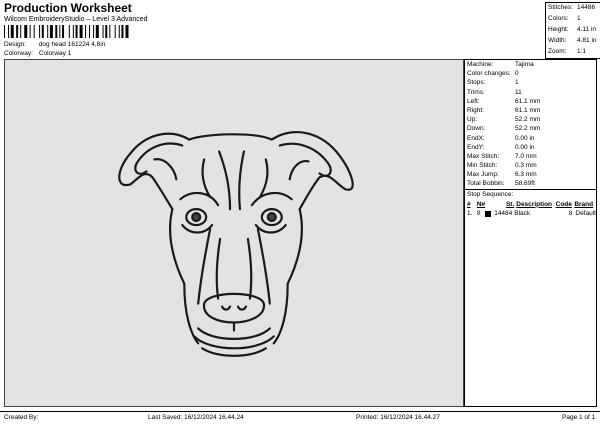  I want to click on stop-sequence-title: Stop Sequence:, so click(530, 194).